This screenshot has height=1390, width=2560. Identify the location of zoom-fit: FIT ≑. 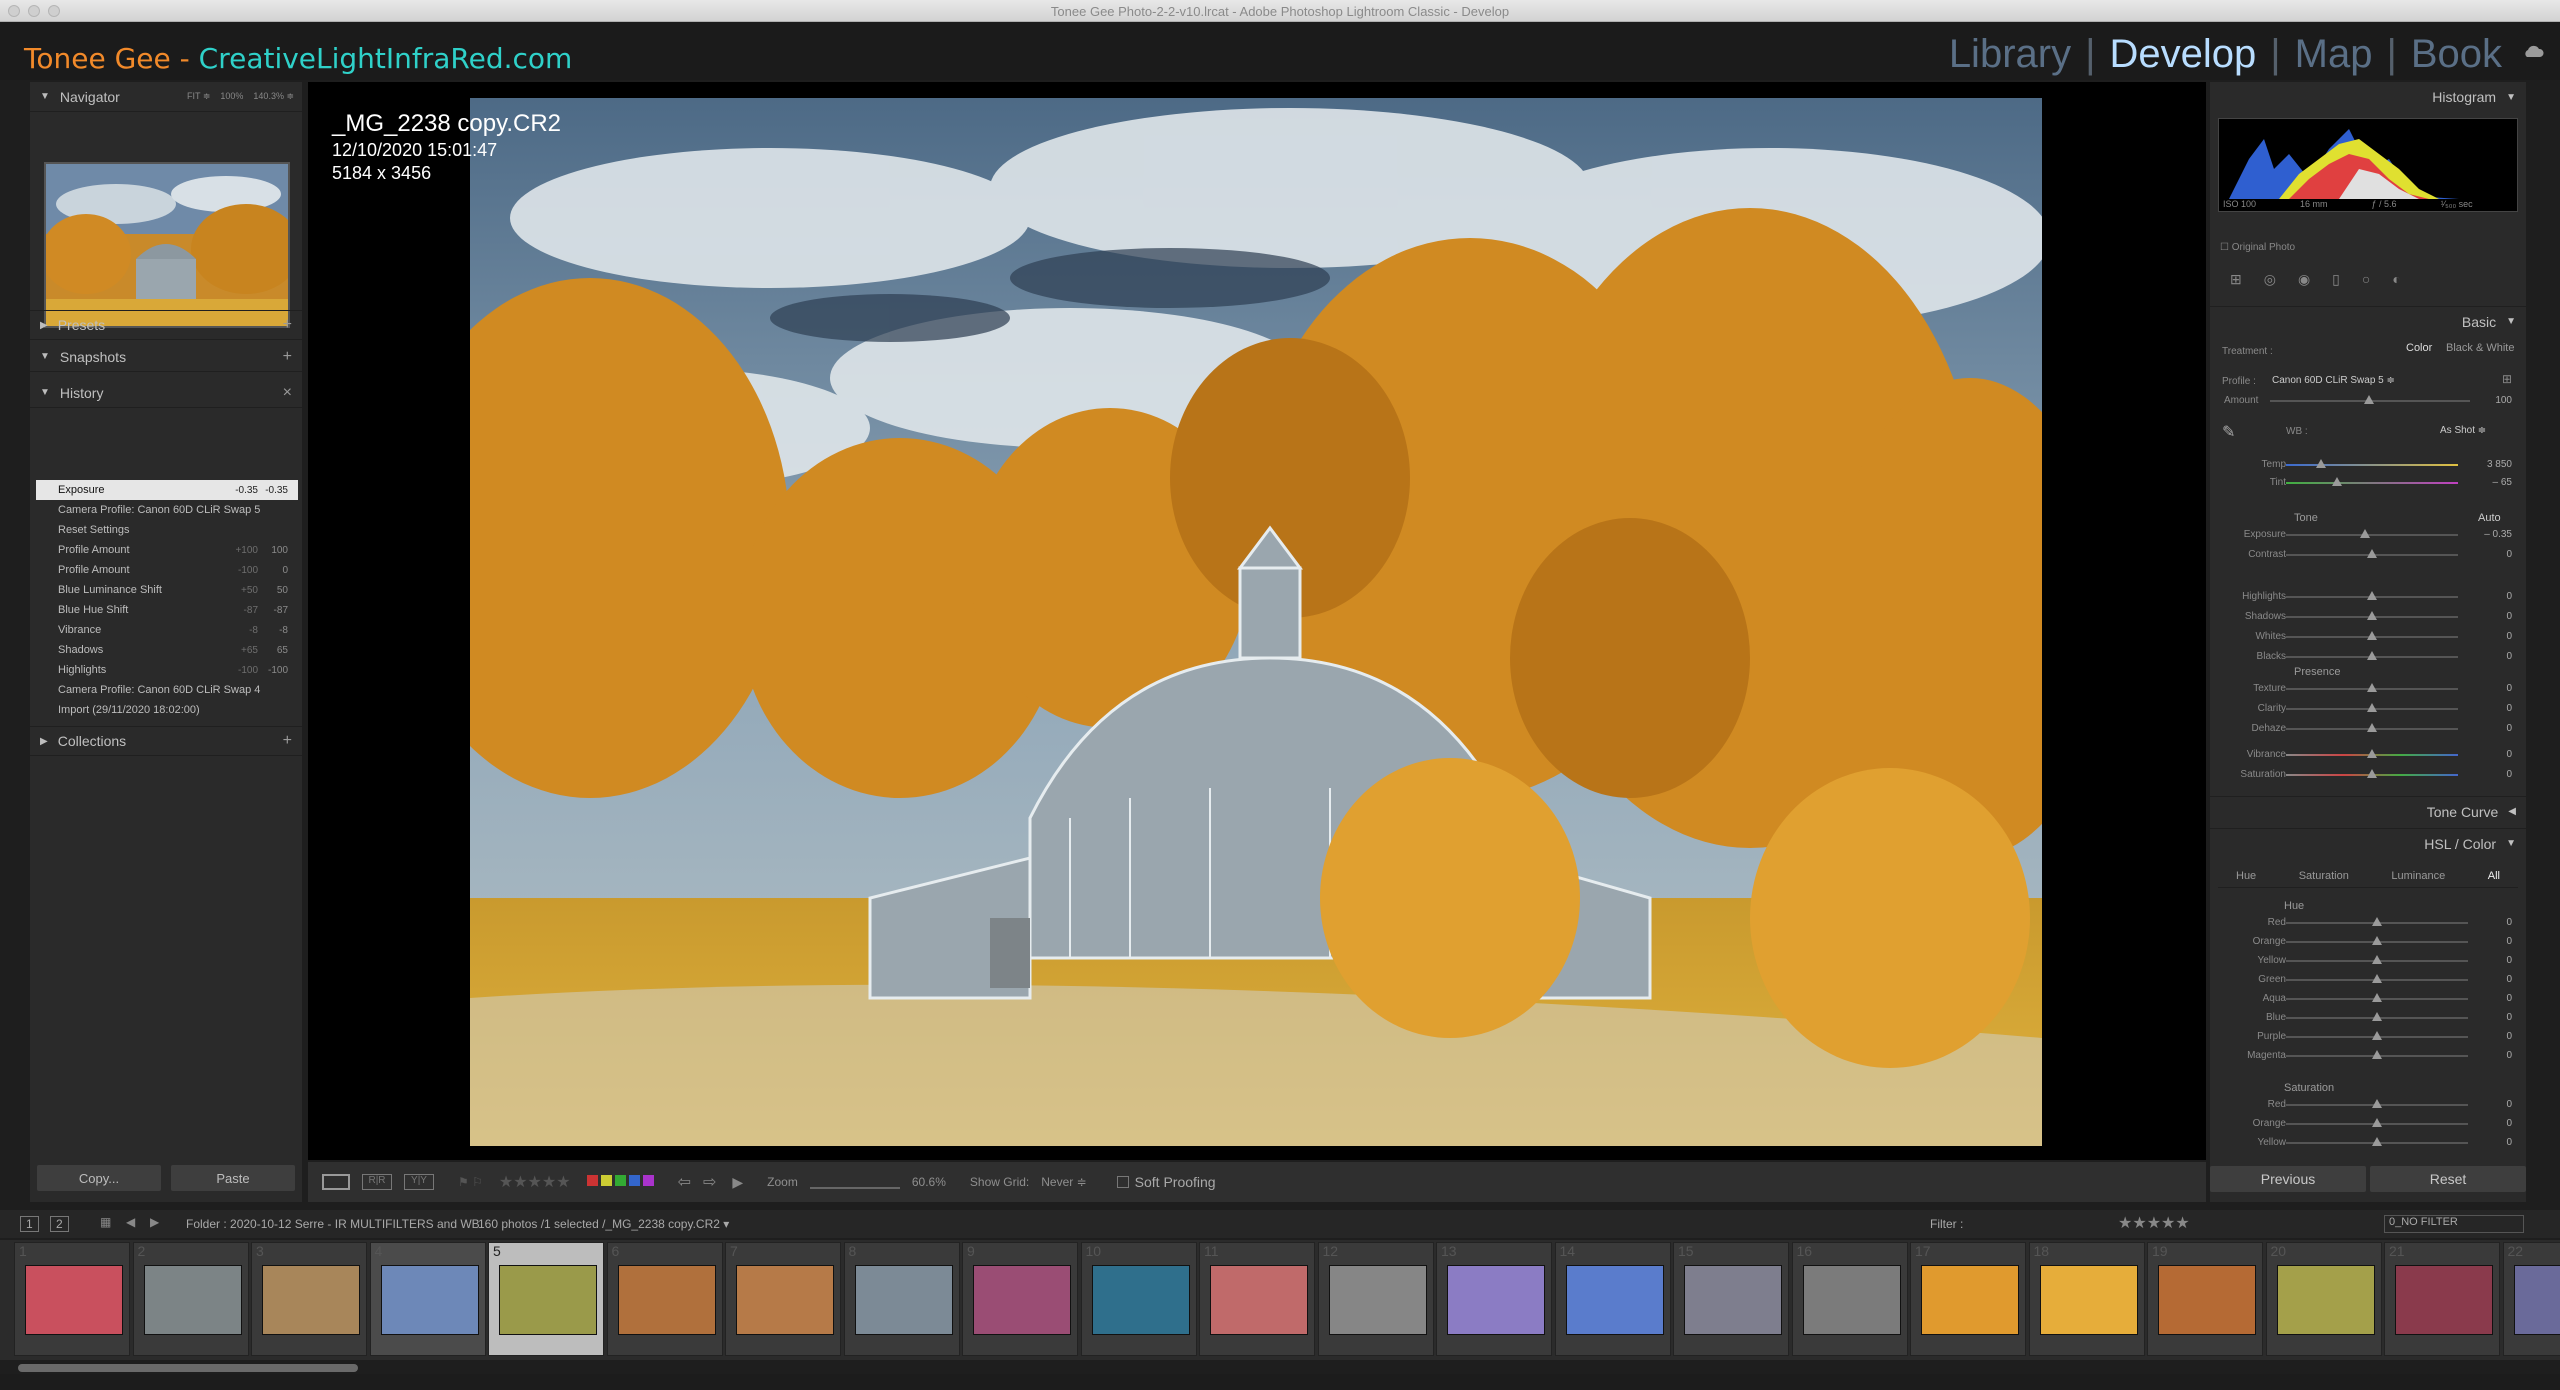
(198, 96).